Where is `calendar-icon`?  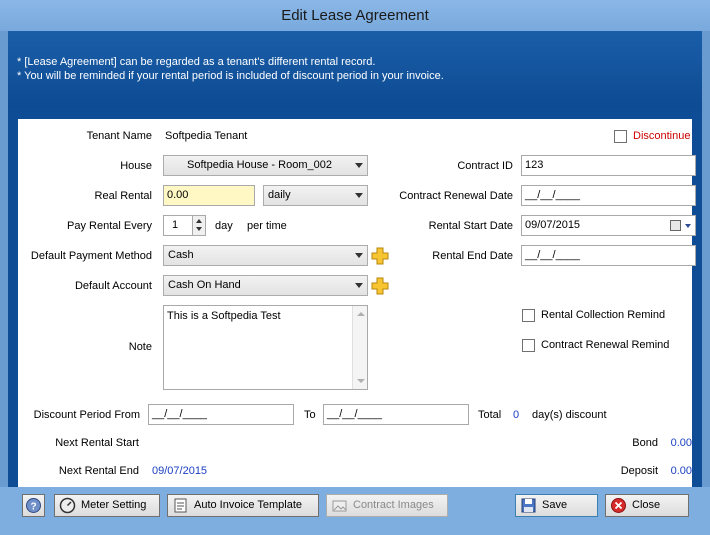 calendar-icon is located at coordinates (675, 225).